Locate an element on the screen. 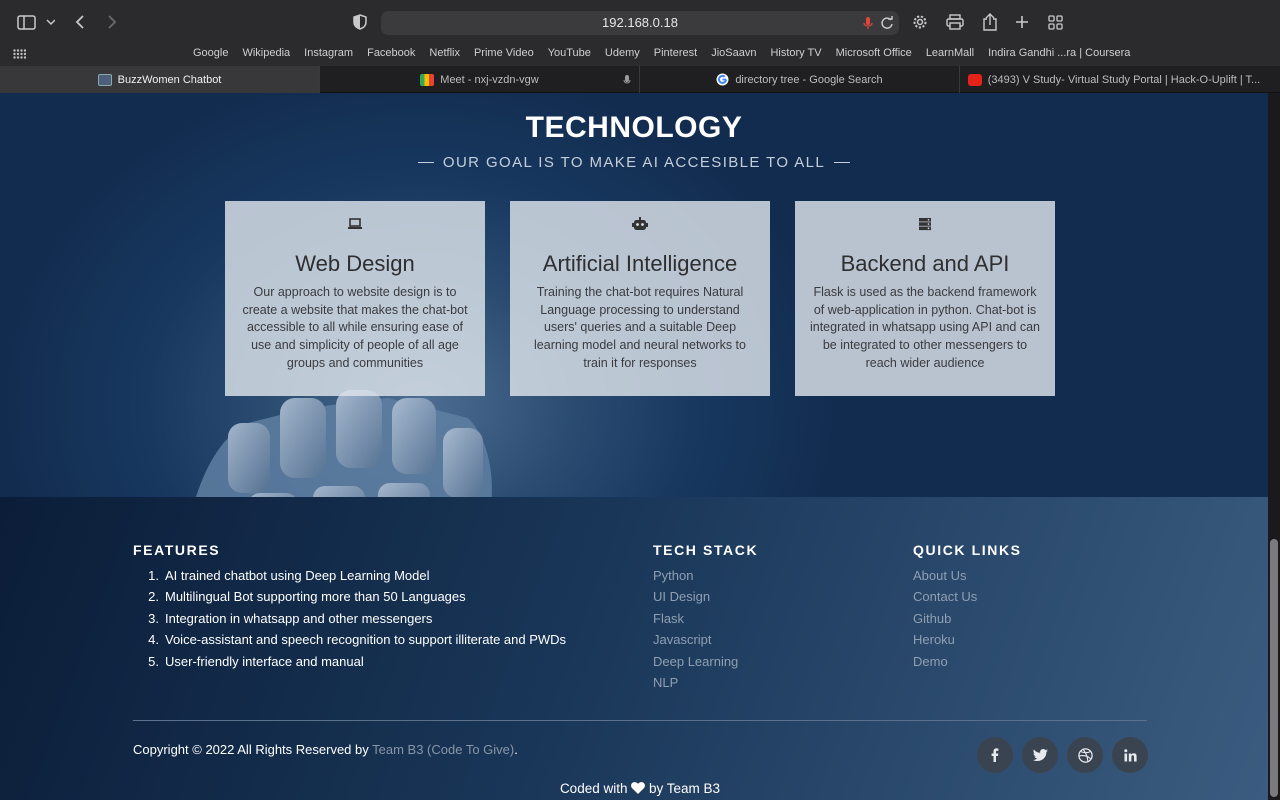  subtitle-divider is located at coordinates (425, 162).